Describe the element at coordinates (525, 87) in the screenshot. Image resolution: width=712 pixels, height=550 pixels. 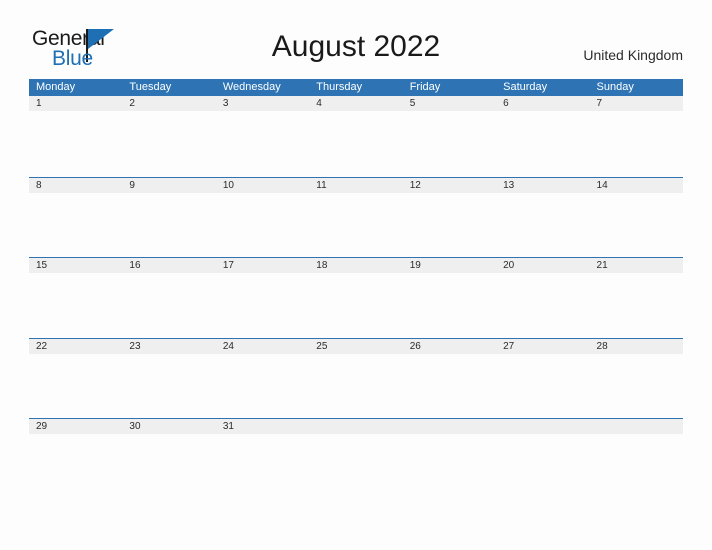
I see `weekday-header-saturday: Saturday` at that location.